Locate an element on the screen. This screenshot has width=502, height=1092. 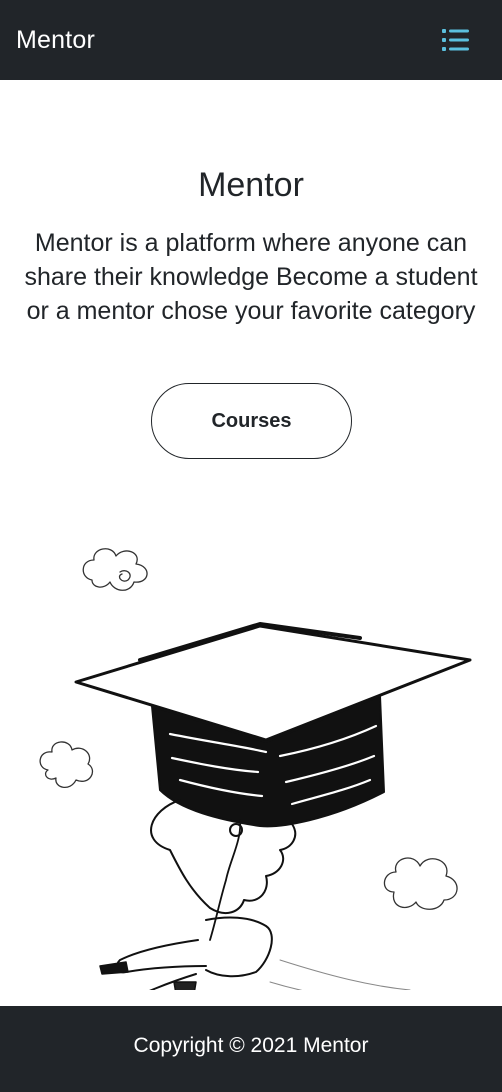
copyright-text: Copyright © 2021 Mentor is located at coordinates (251, 1045).